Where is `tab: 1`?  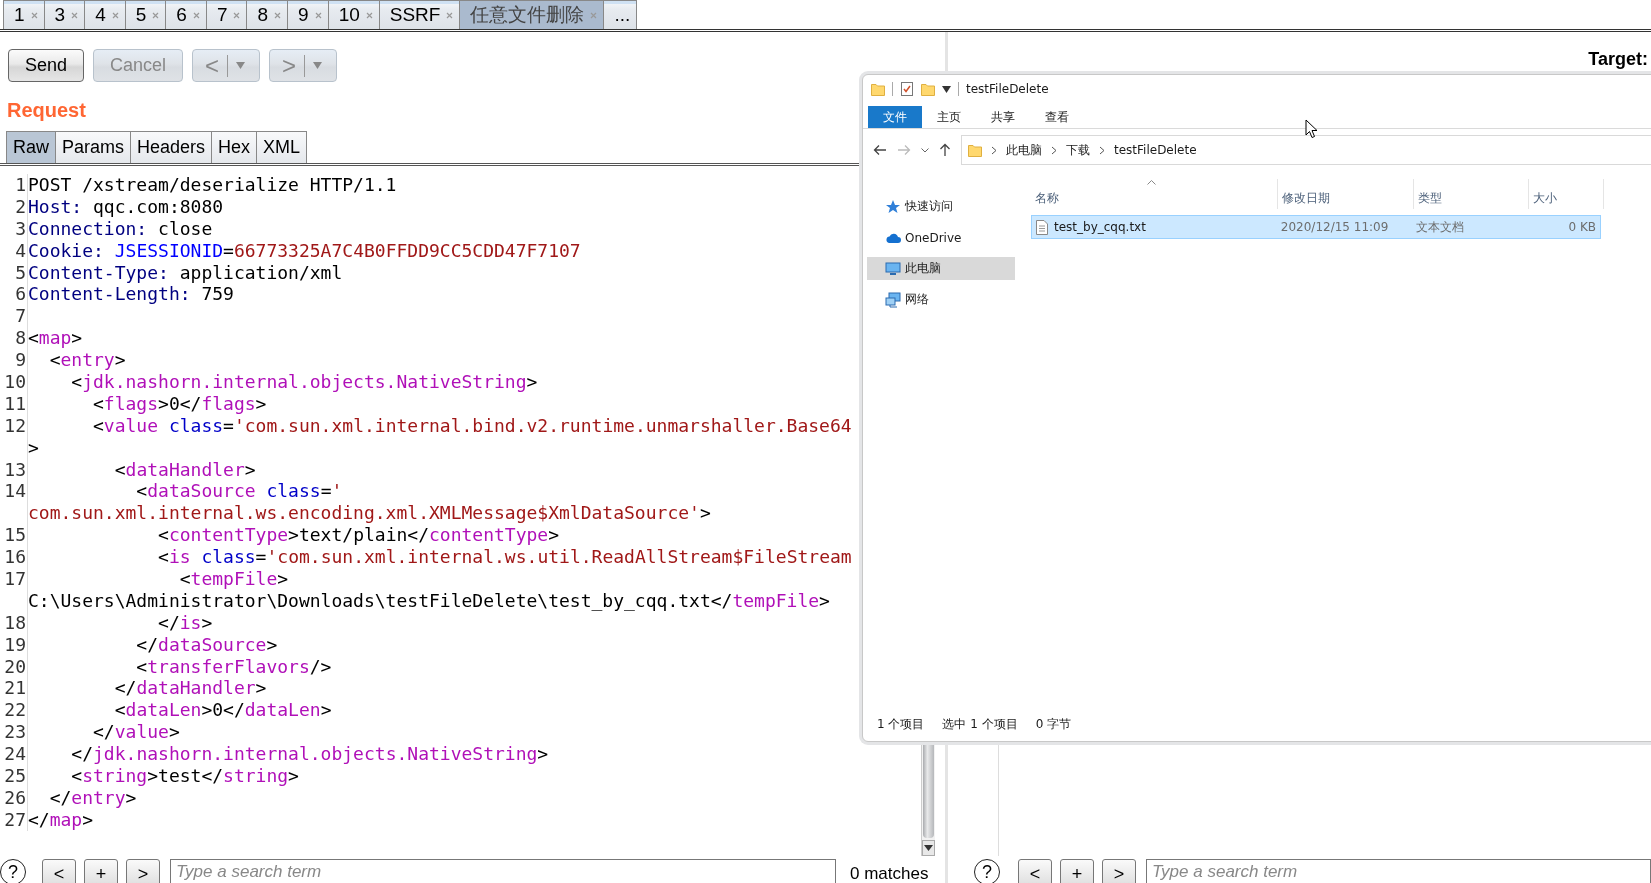
tab: 1 is located at coordinates (24, 14).